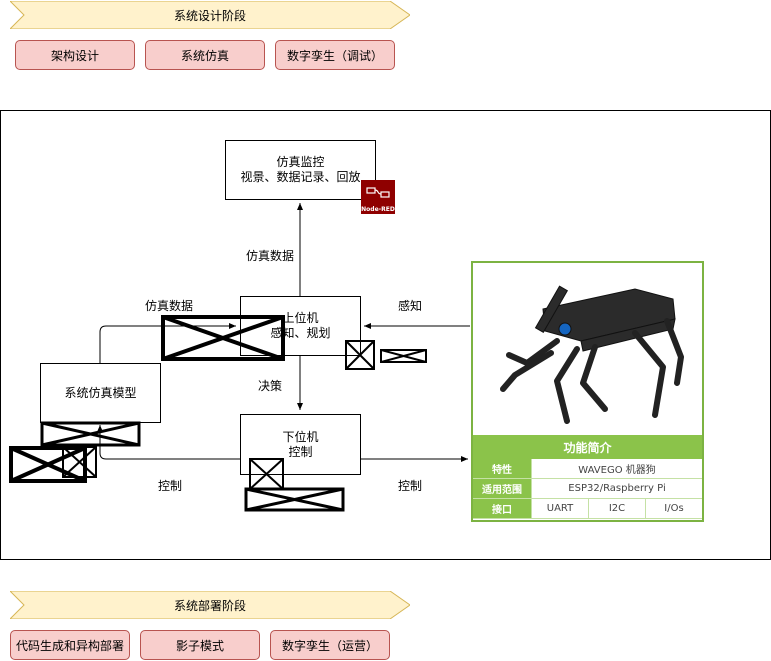 This screenshot has height=661, width=771. Describe the element at coordinates (410, 306) in the screenshot. I see `edge-label-perceive: 感知` at that location.